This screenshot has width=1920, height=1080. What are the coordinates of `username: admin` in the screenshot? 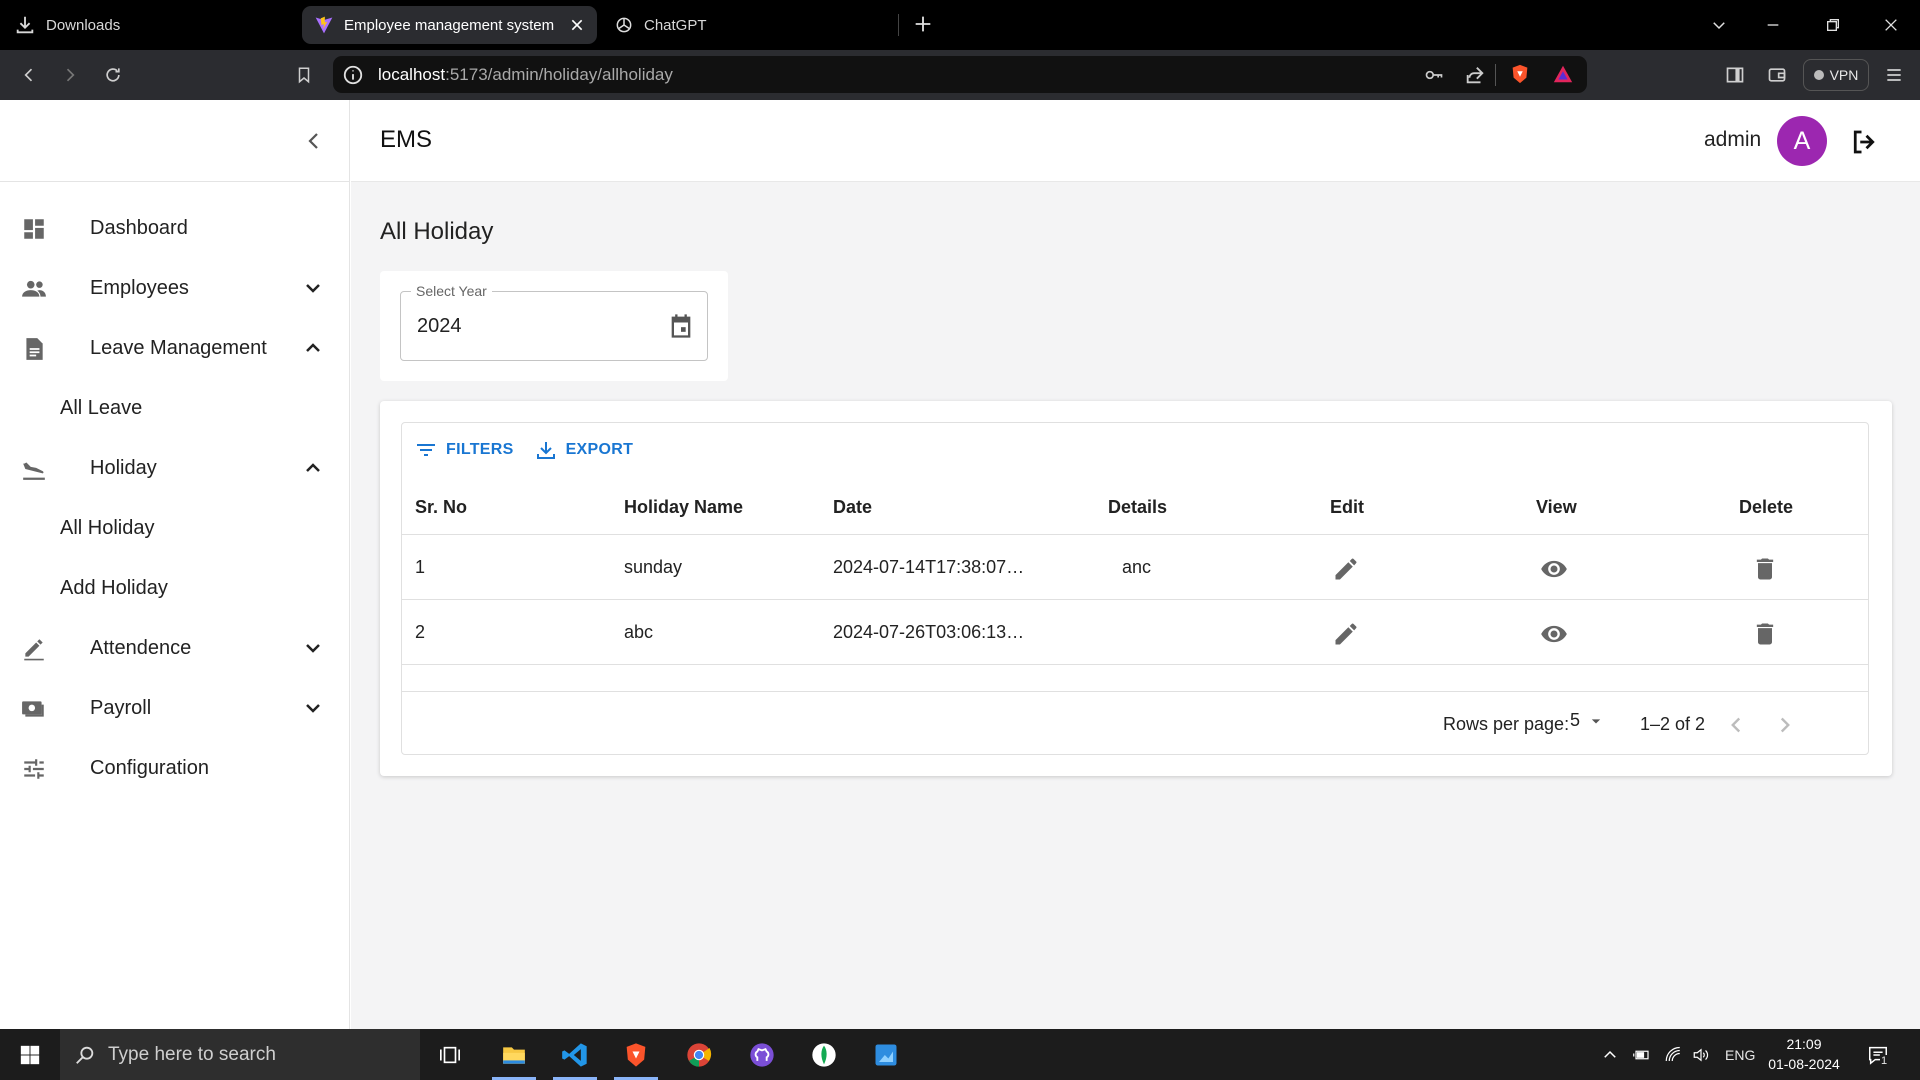 It's located at (1733, 139).